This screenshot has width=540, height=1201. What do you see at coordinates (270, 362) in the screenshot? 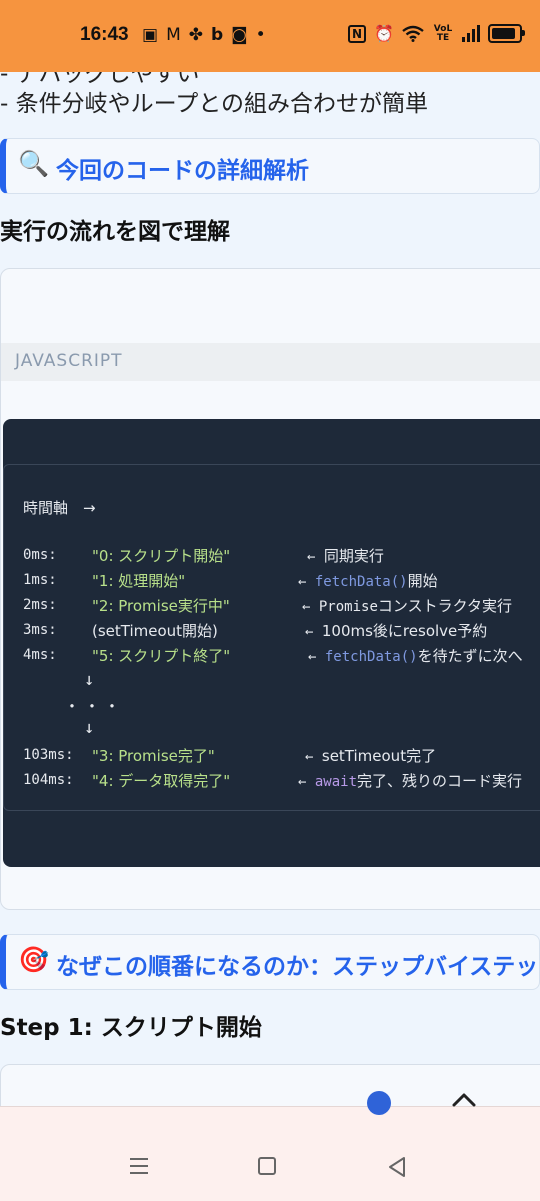
I see `code-language-bar: JAVASCRIPT` at bounding box center [270, 362].